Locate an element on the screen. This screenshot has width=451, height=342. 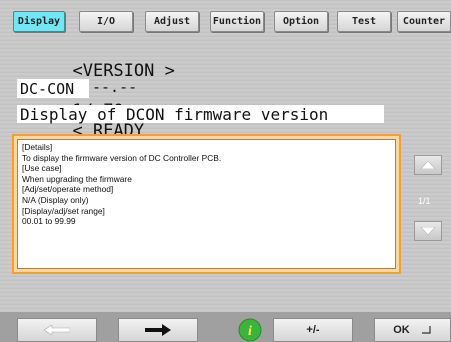
details-line: [Display/adj/set range] is located at coordinates (63, 210).